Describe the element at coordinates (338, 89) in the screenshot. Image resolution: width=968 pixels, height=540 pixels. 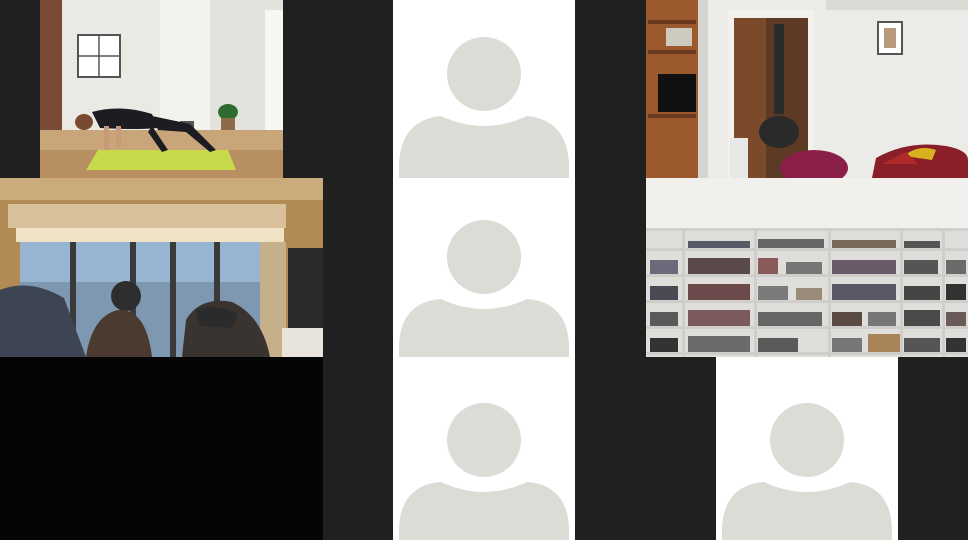
I see `gutter-top-mid` at that location.